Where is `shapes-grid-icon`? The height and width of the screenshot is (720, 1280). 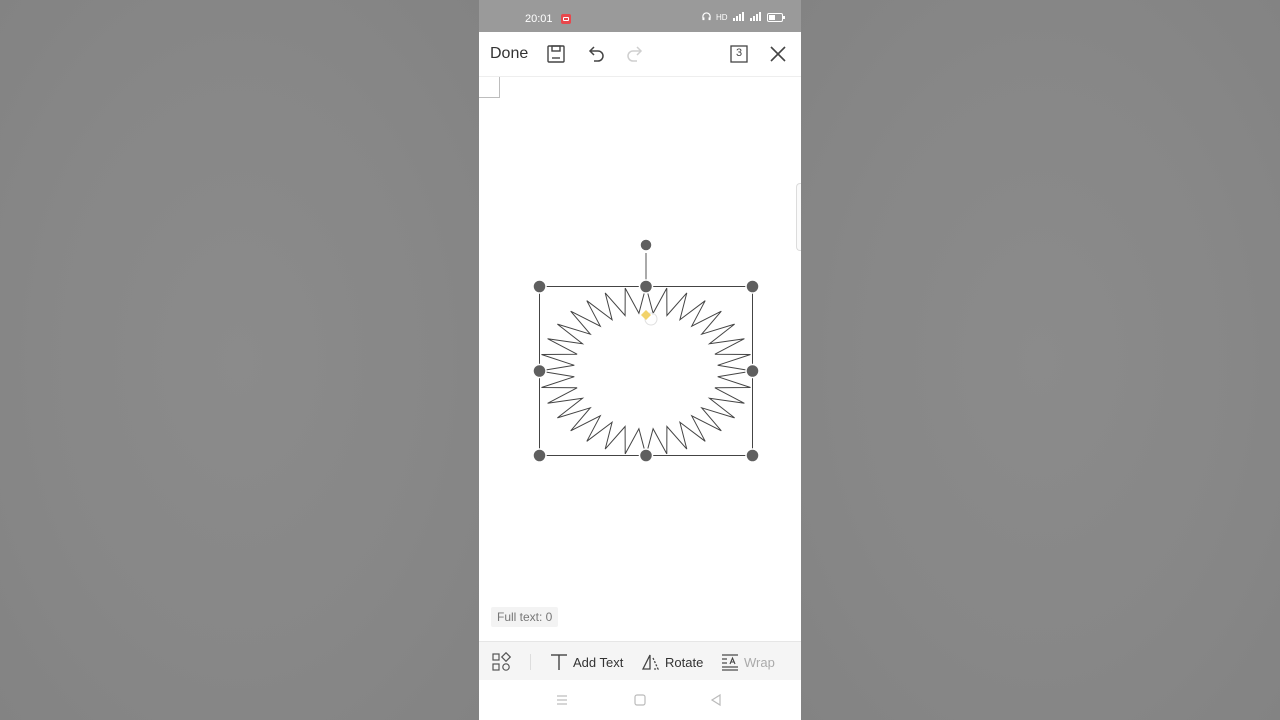 shapes-grid-icon is located at coordinates (501, 661).